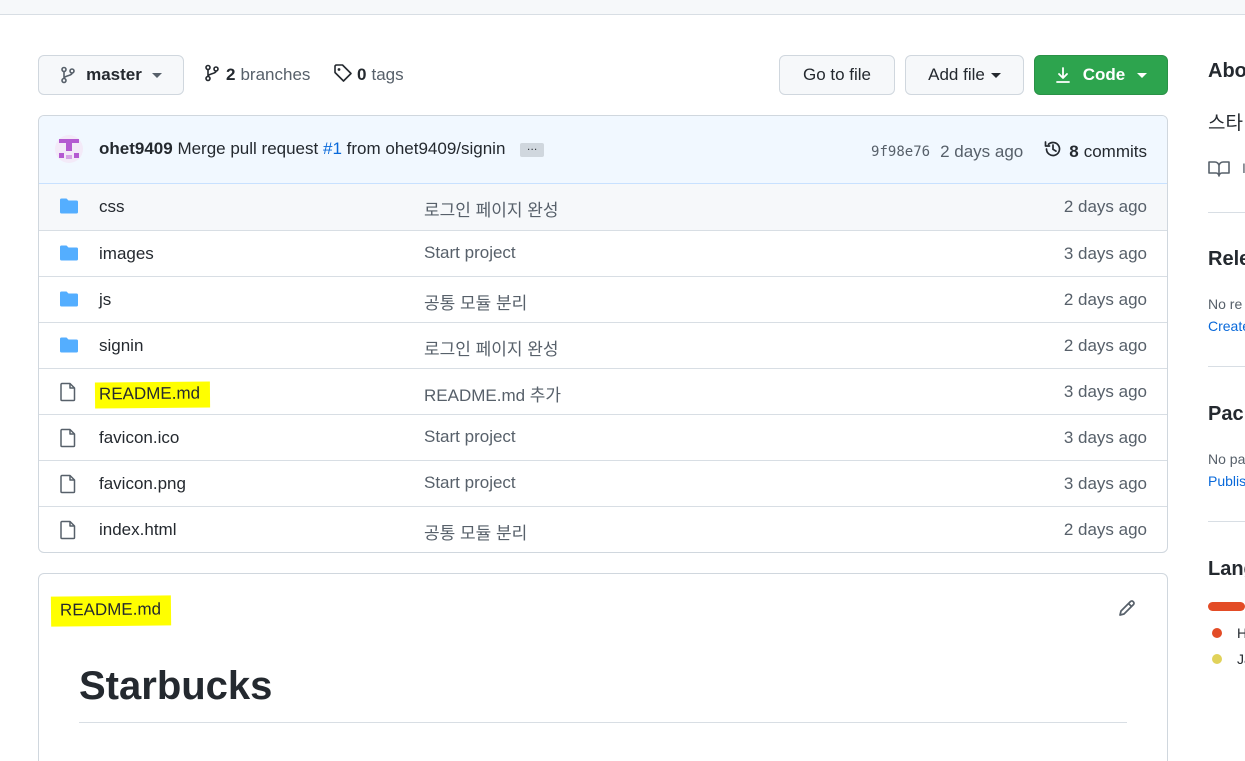  What do you see at coordinates (114, 74) in the screenshot?
I see `branch-name: master` at bounding box center [114, 74].